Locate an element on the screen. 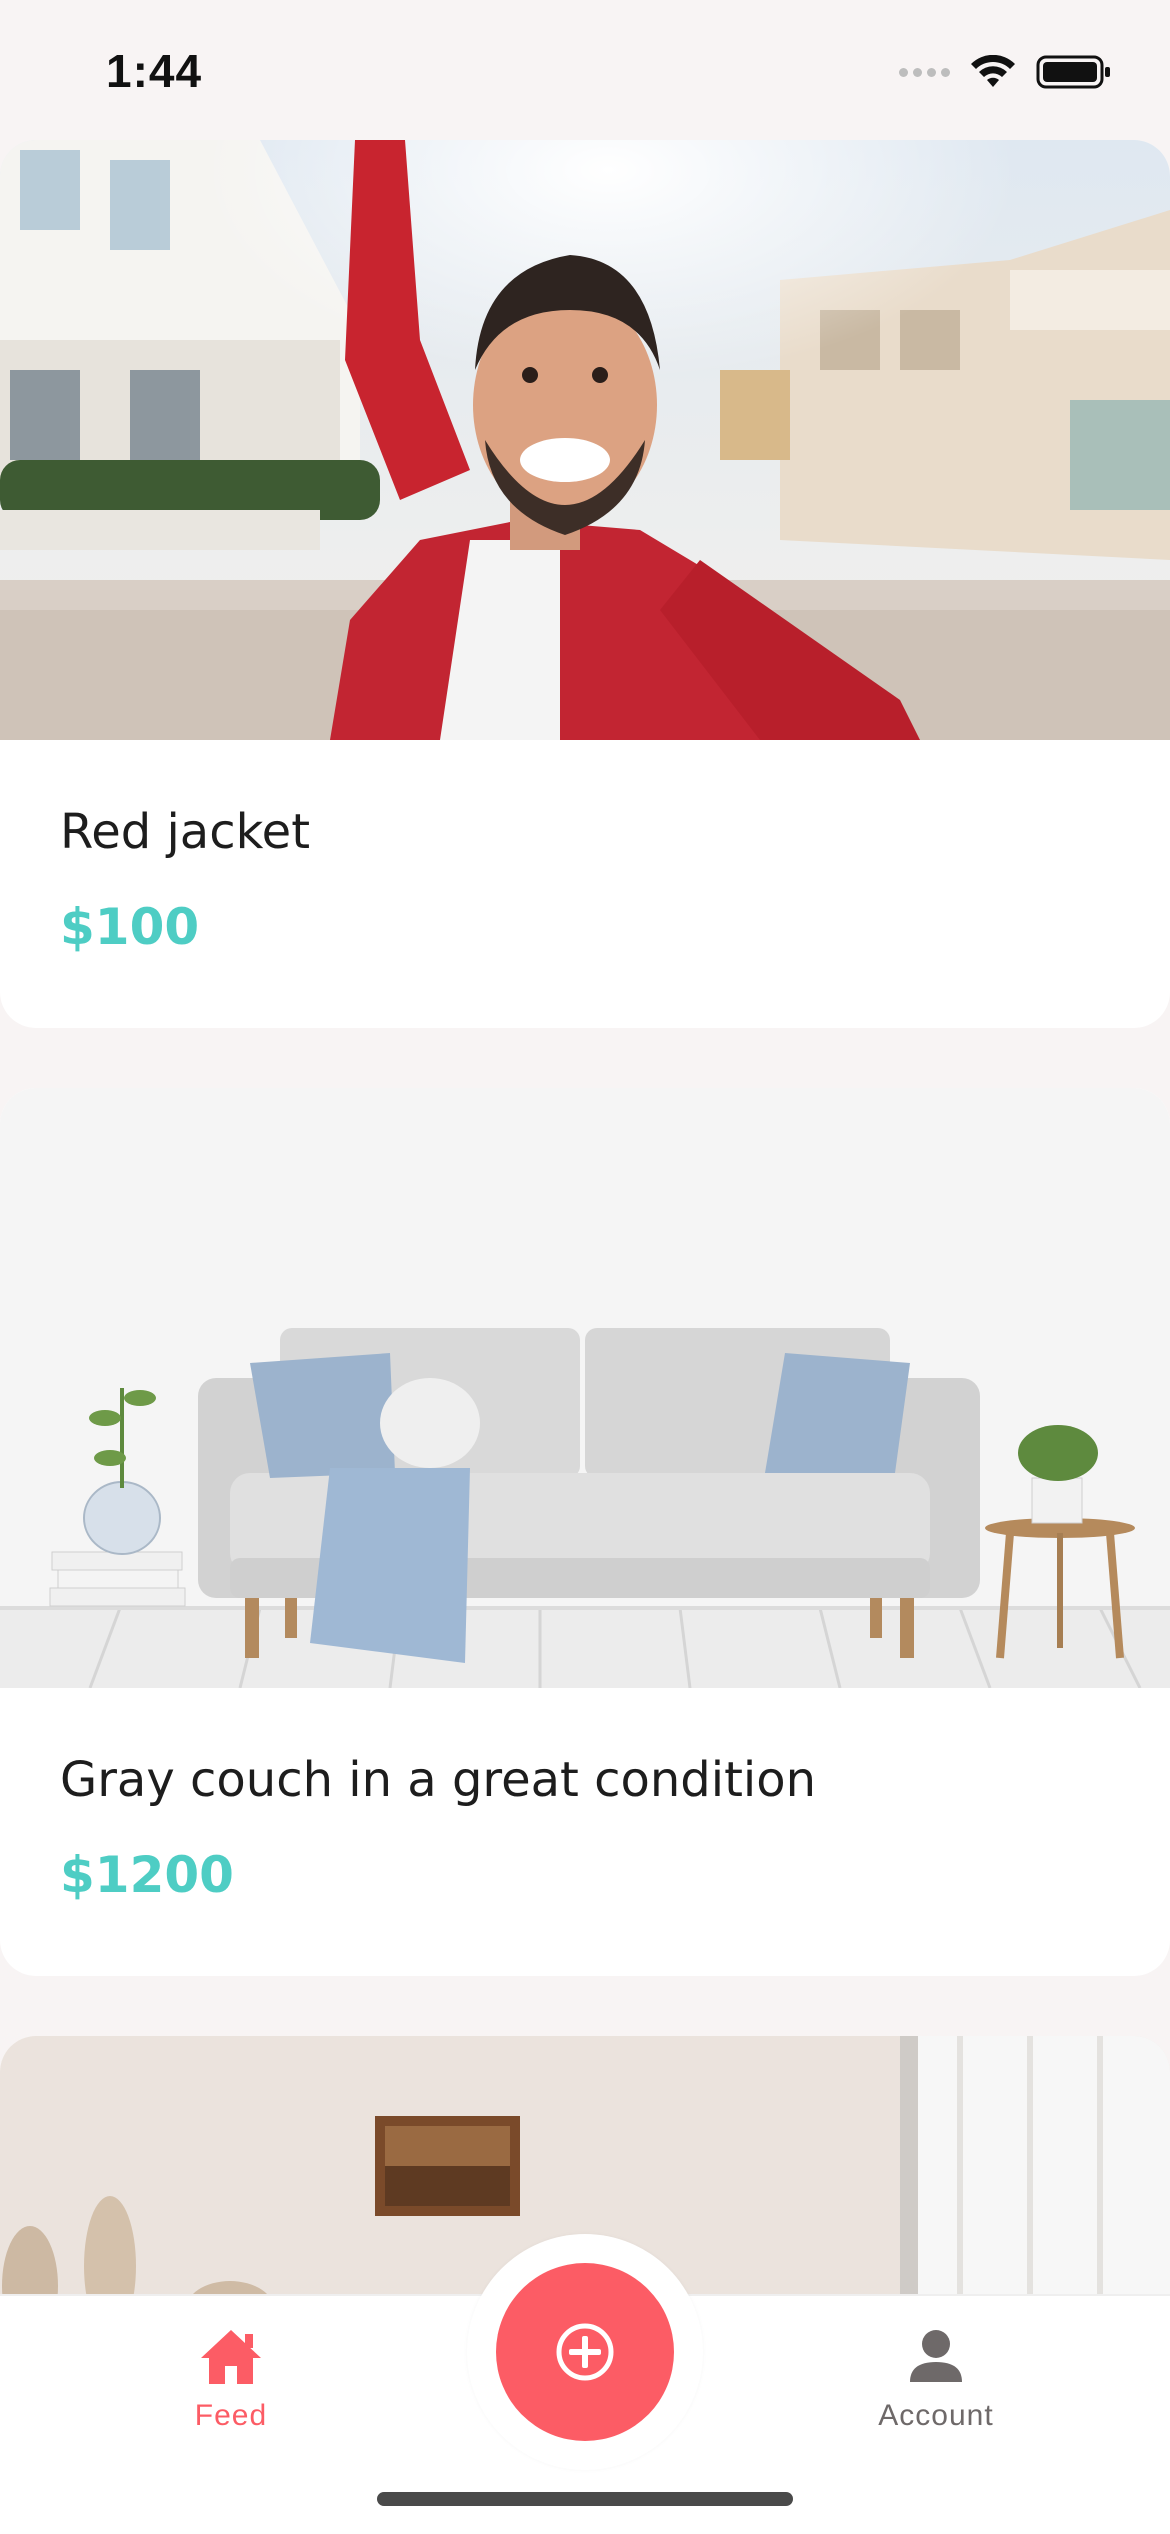 The width and height of the screenshot is (1170, 2534). add-listing-button-frame is located at coordinates (585, 2352).